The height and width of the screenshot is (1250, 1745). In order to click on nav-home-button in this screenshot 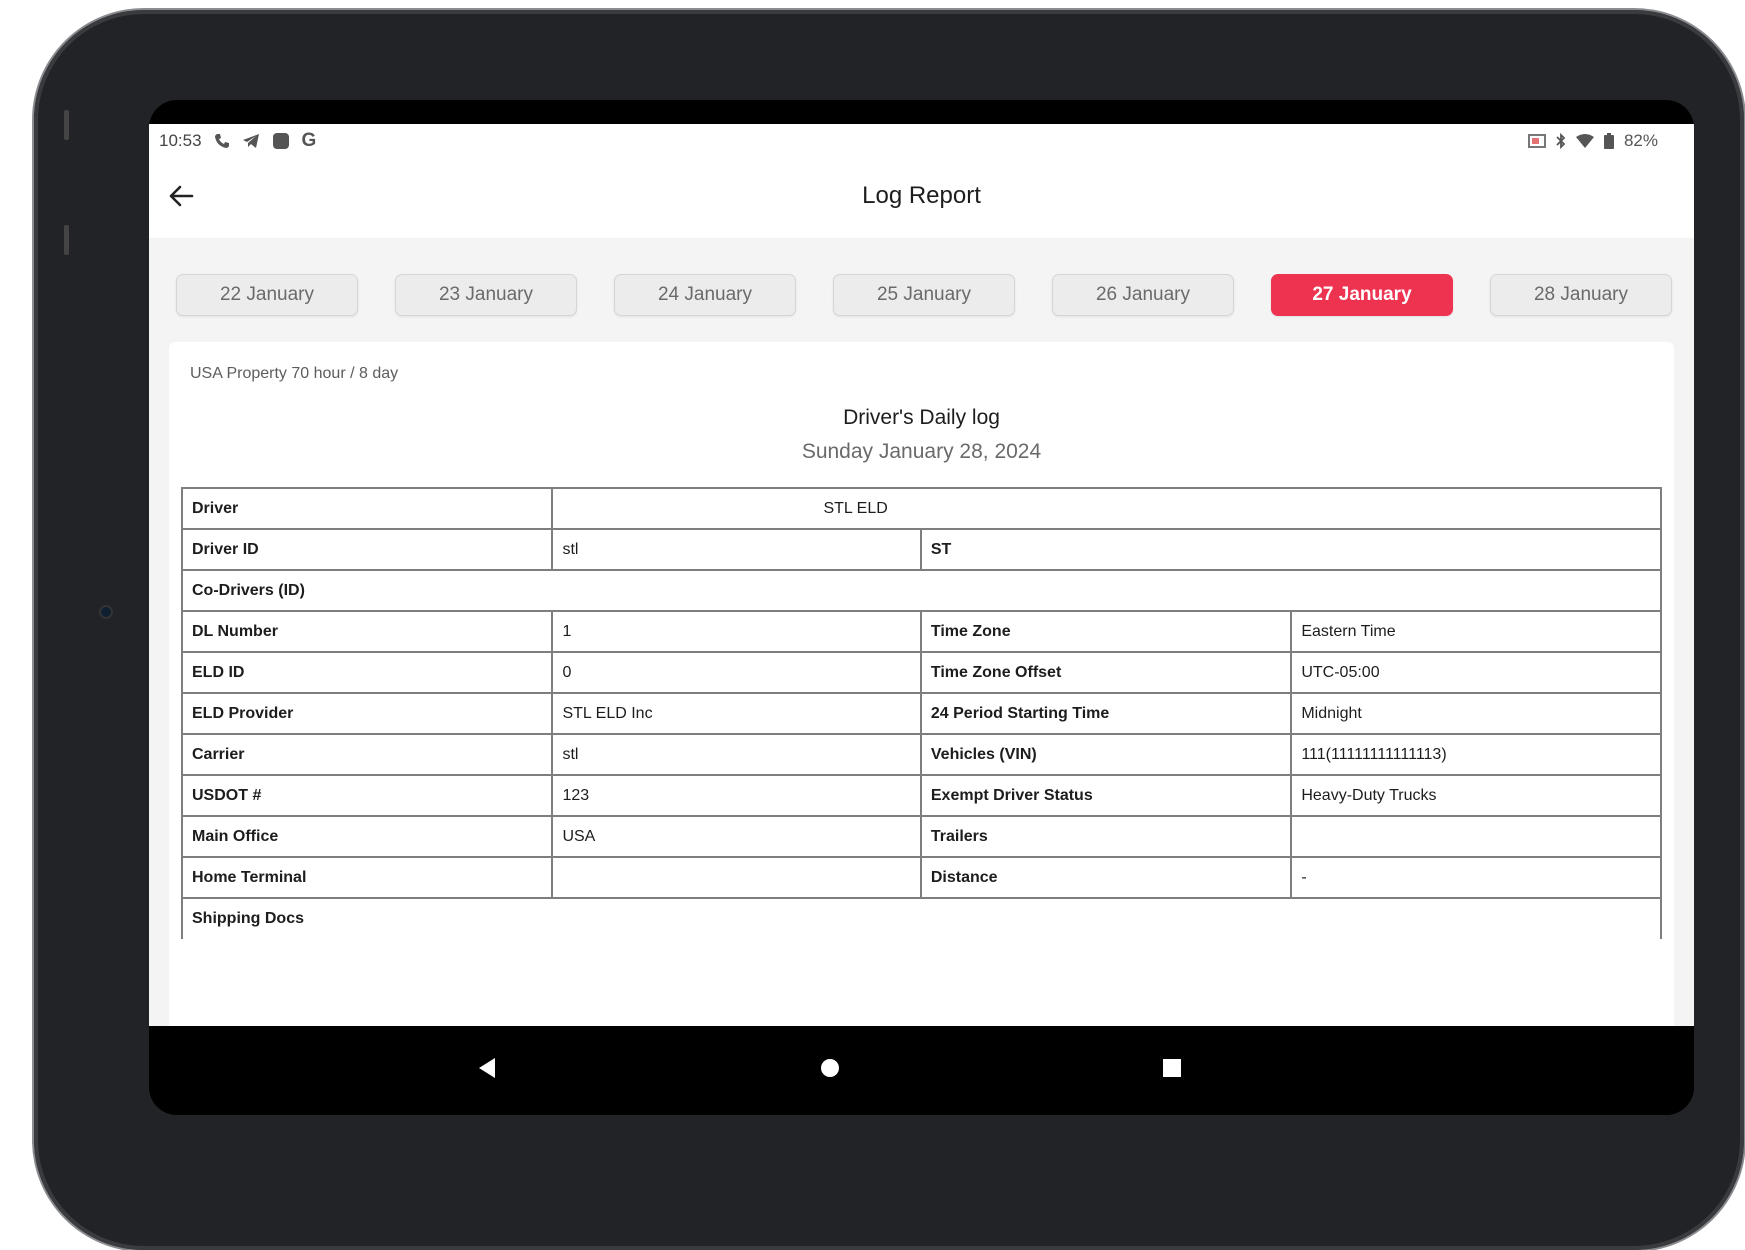, I will do `click(830, 1068)`.